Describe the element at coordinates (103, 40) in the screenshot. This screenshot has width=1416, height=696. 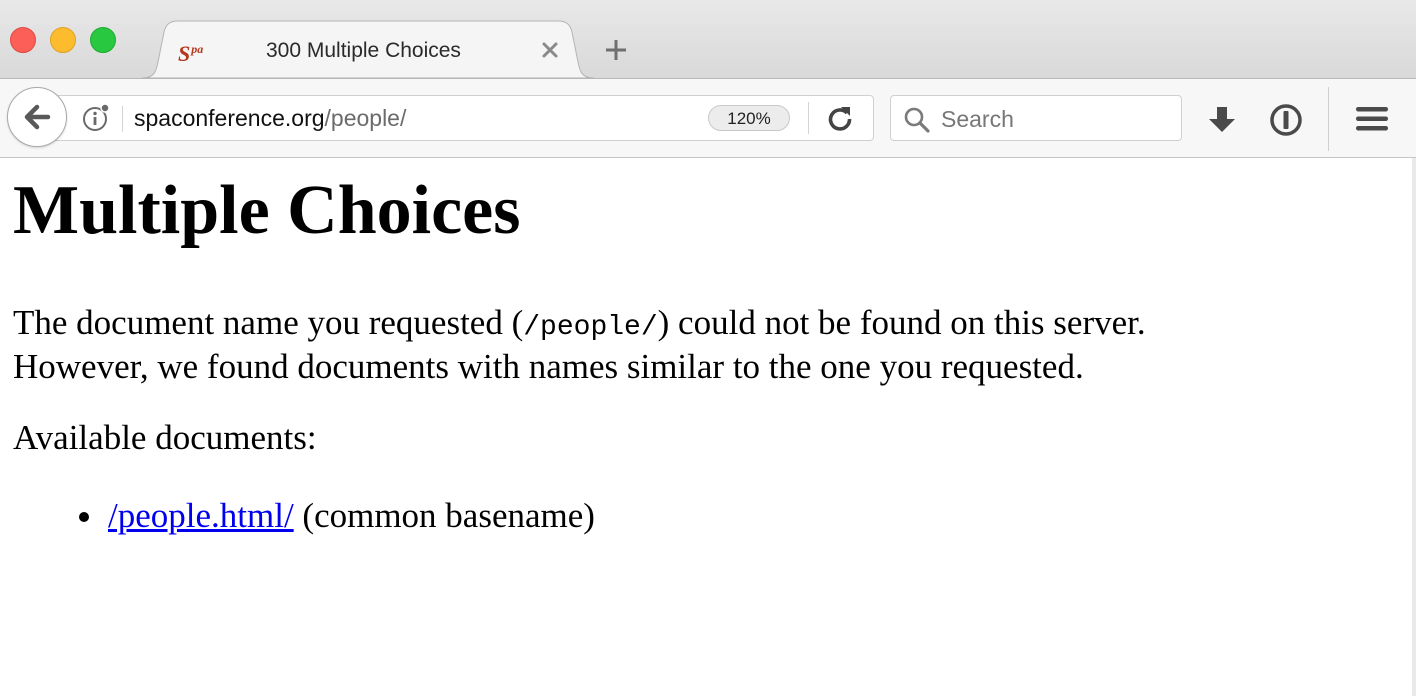
I see `window-zoom-button` at that location.